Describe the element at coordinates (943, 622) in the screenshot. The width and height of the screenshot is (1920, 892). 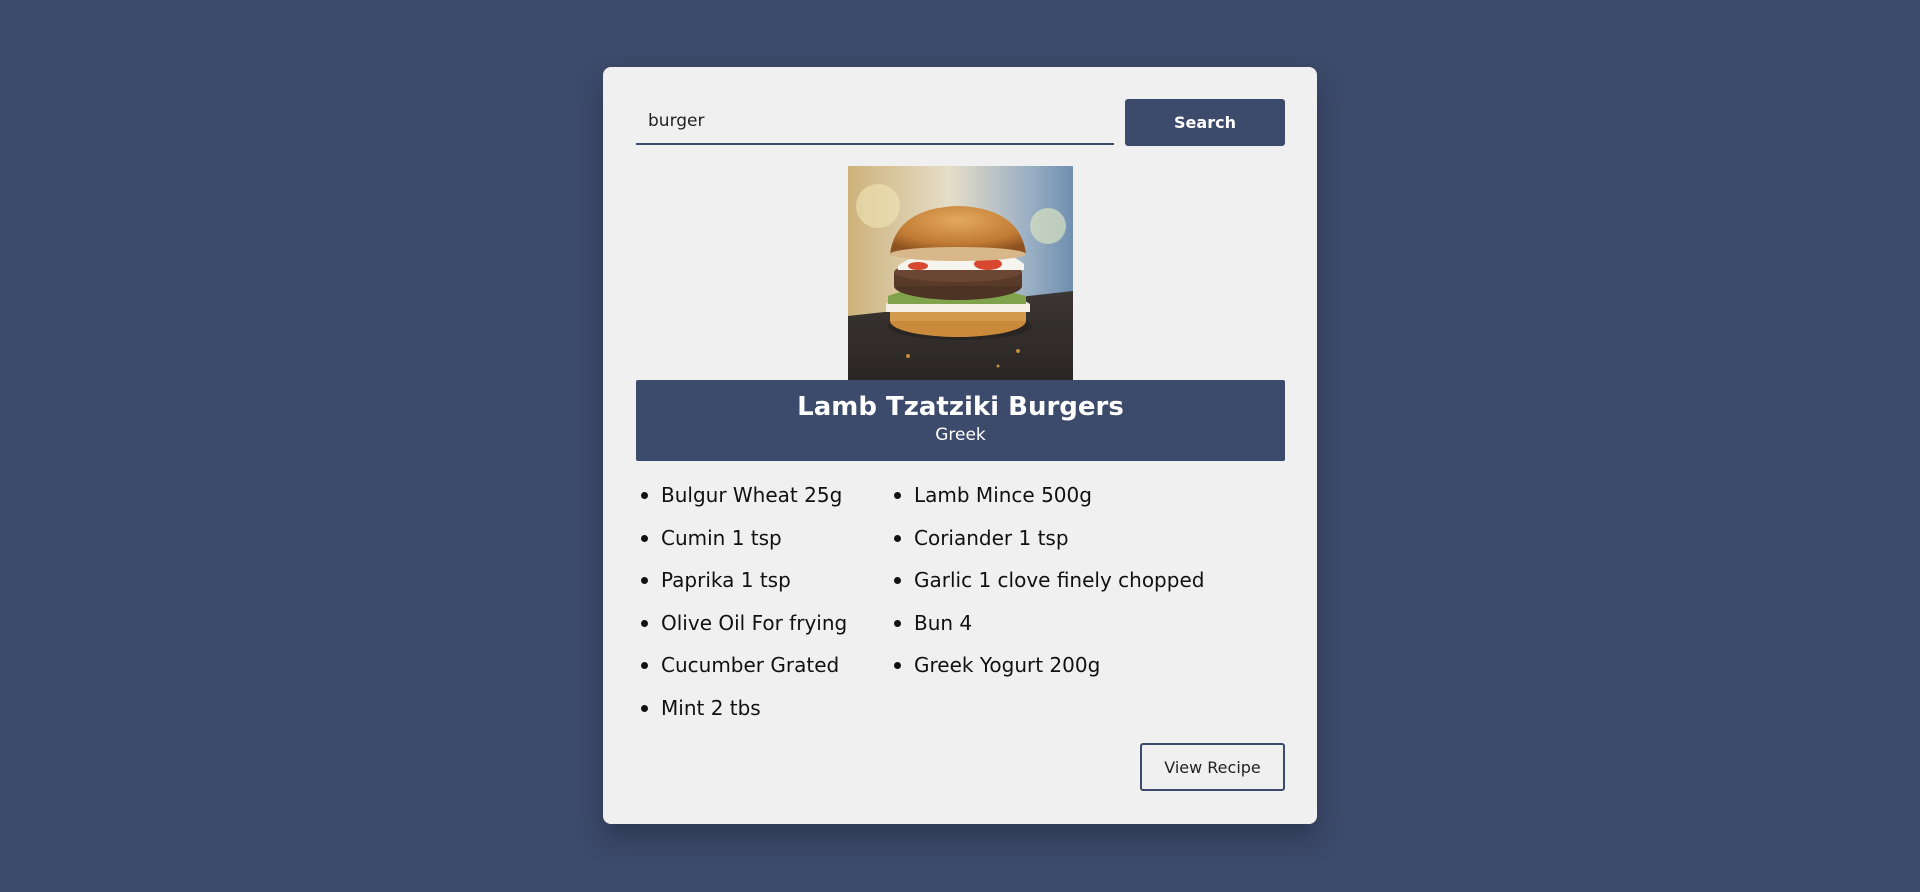
I see `ingredient-label: Bun 4` at that location.